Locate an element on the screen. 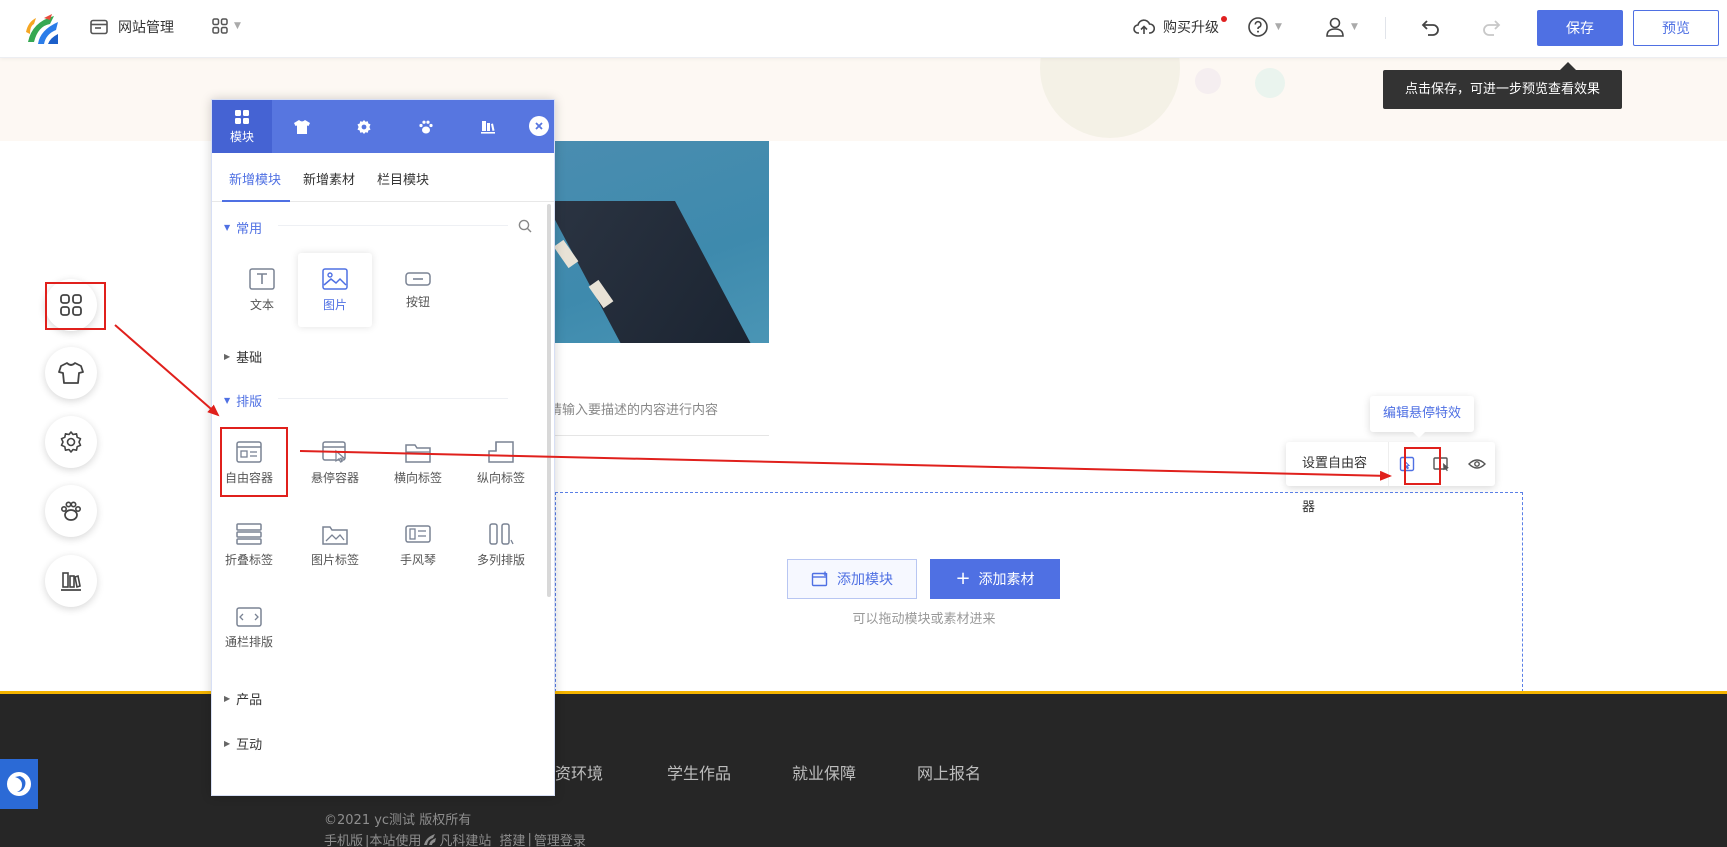 This screenshot has height=847, width=1727. section-common: ▼ 常用 is located at coordinates (243, 227).